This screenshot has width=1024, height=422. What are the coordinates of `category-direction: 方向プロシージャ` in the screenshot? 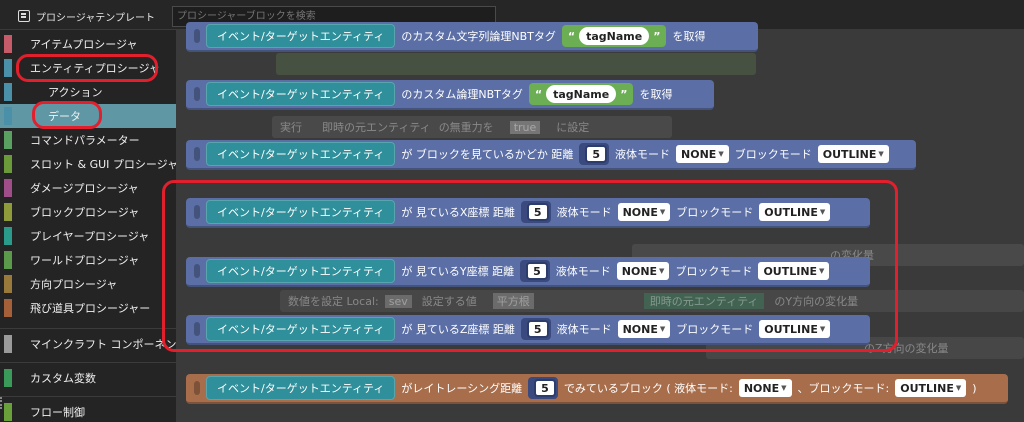 It's located at (88, 284).